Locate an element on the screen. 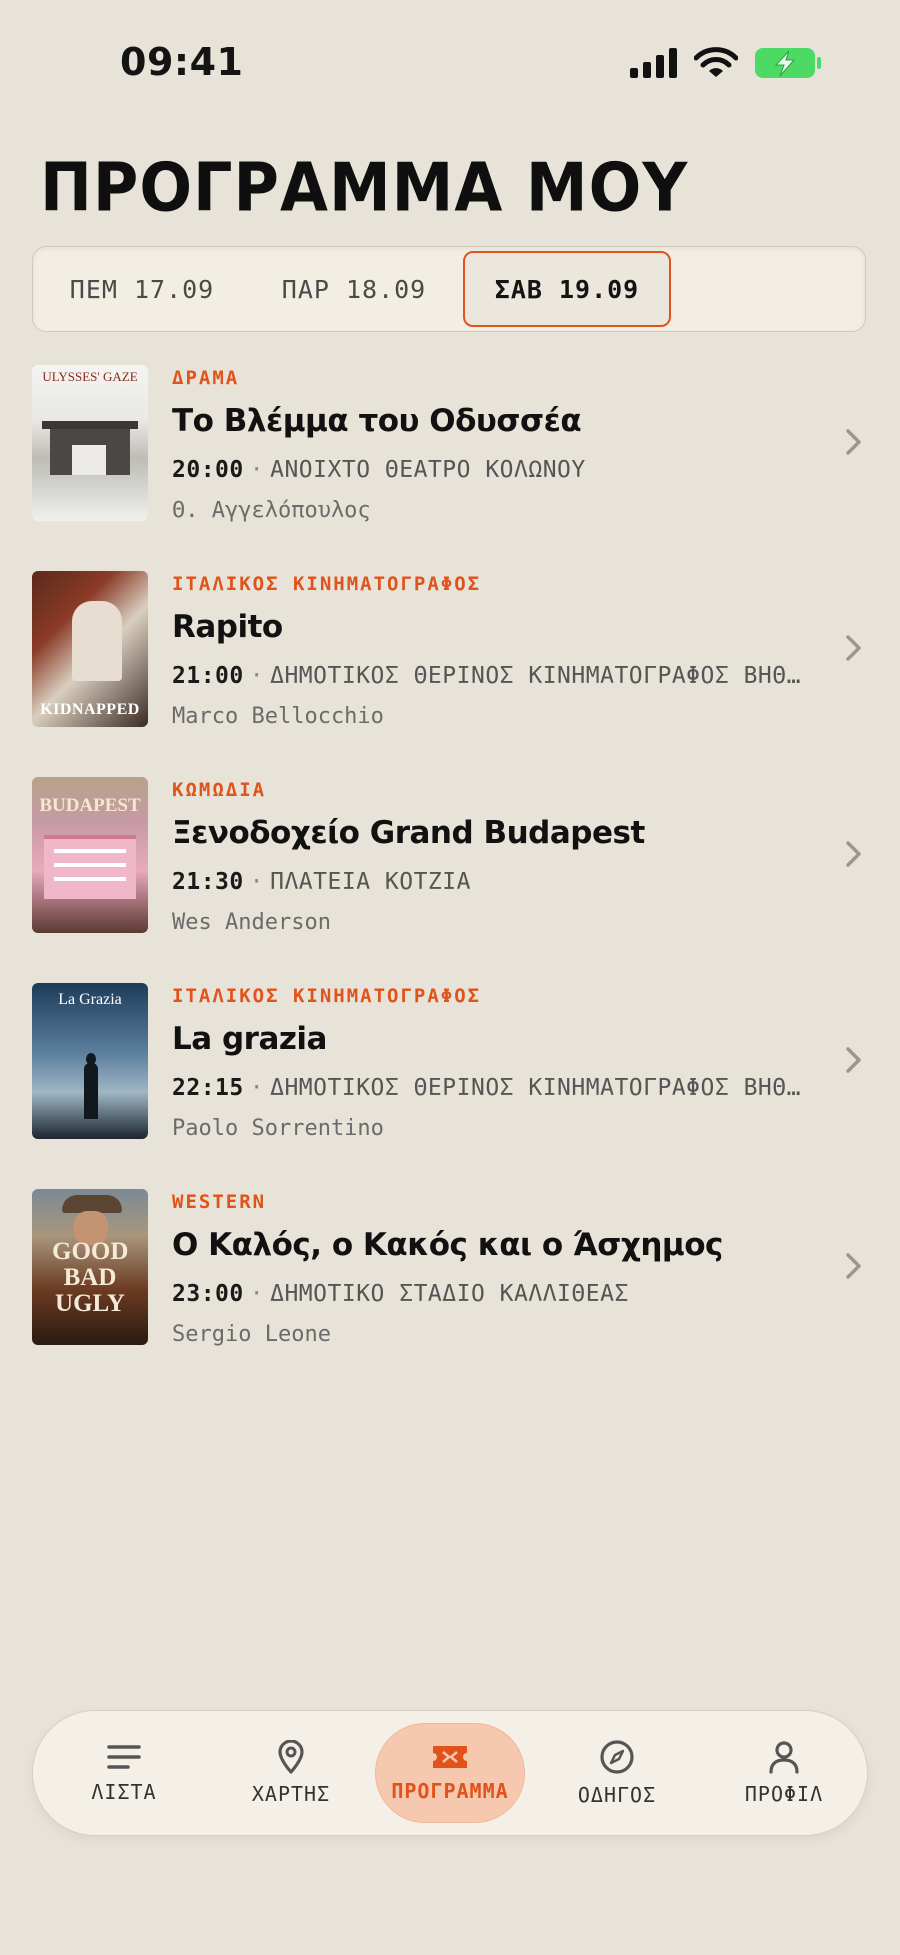  ticket-icon is located at coordinates (450, 1757).